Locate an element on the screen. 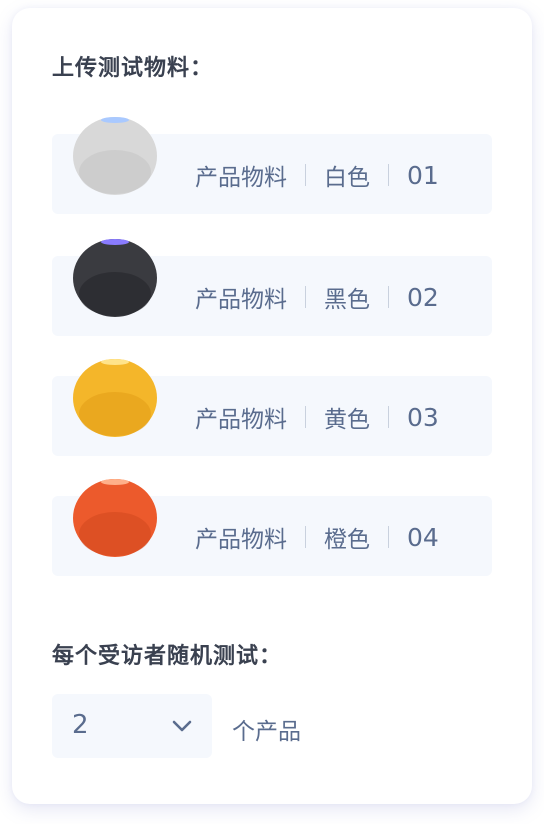  product-number: 03 is located at coordinates (423, 417).